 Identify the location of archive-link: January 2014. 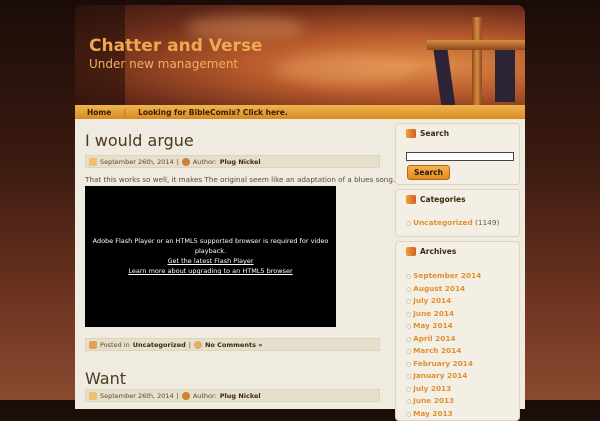
(440, 375).